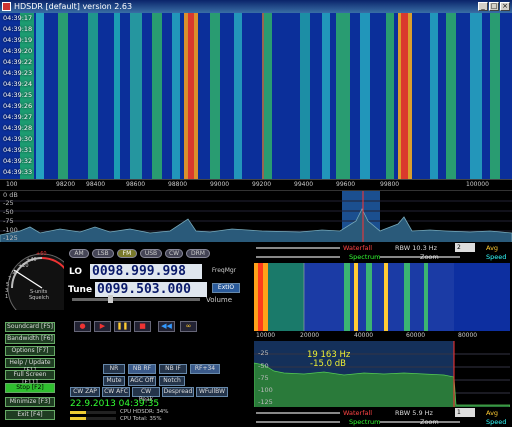 The height and width of the screenshot is (427, 512). I want to click on close-button: ×, so click(505, 6).